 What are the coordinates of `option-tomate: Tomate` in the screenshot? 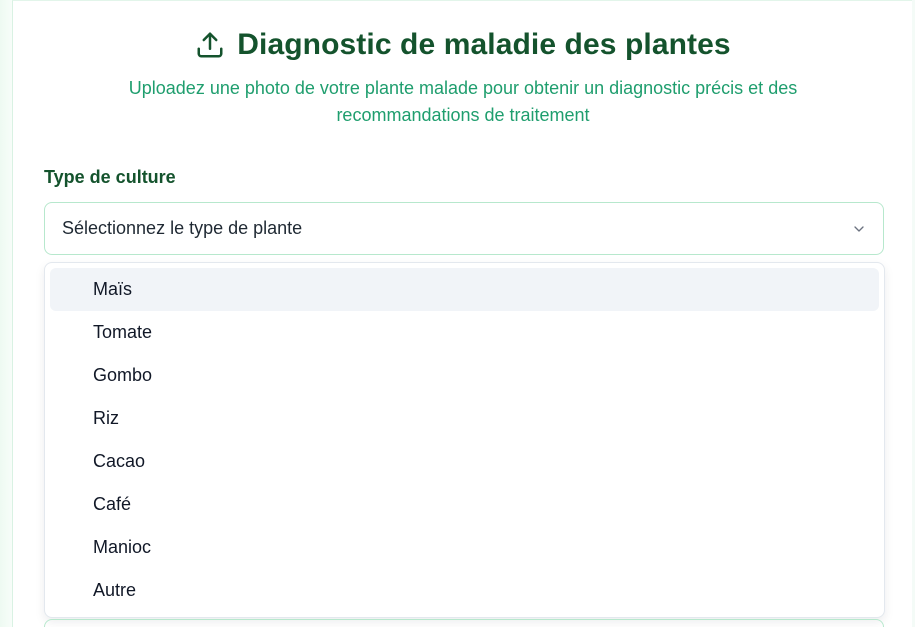 It's located at (464, 332).